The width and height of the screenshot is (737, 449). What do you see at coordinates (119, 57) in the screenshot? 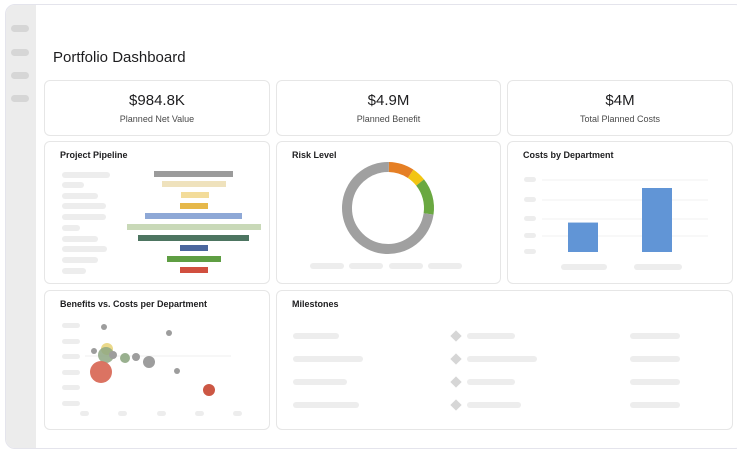
I see `page-title: Portfolio Dashboard` at bounding box center [119, 57].